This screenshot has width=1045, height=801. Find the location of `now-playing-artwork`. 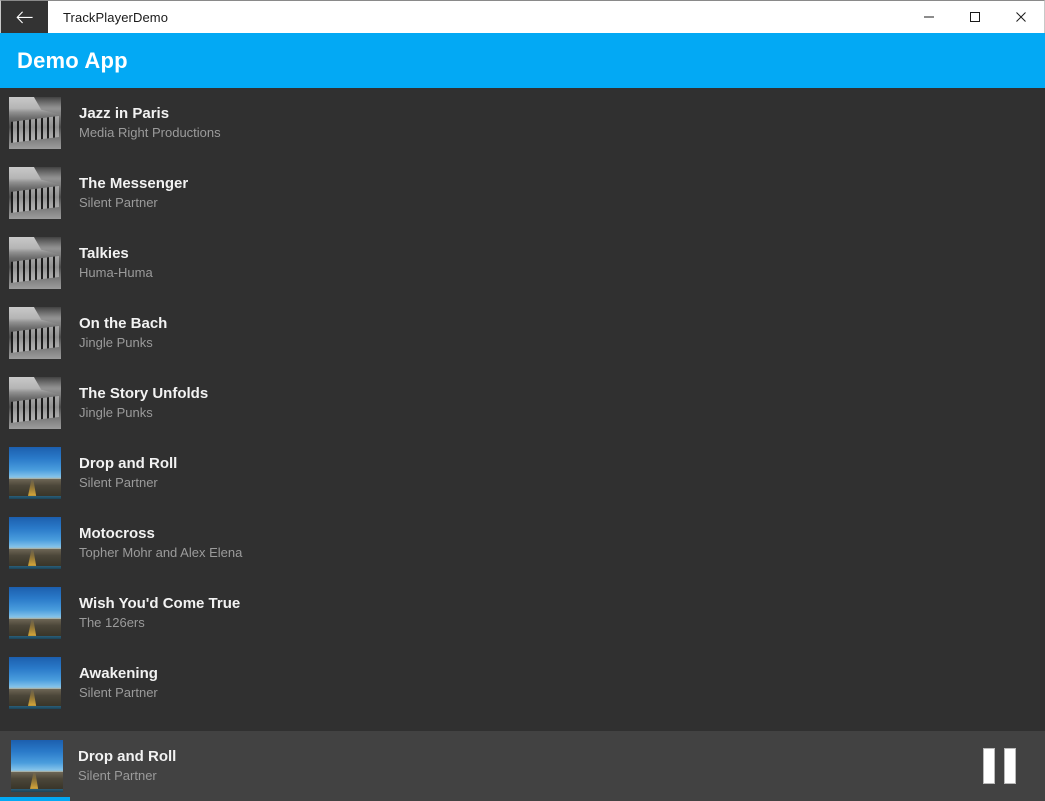

now-playing-artwork is located at coordinates (37, 766).